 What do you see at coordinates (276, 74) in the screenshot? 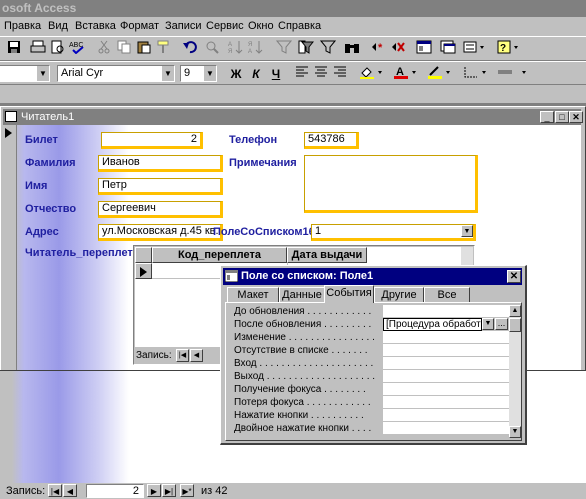
I see `underline-button: Ч` at bounding box center [276, 74].